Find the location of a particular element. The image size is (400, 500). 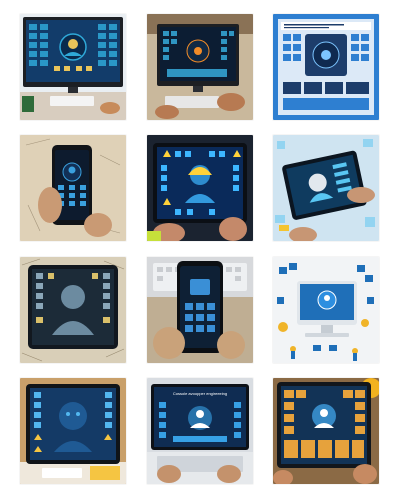

desk-monitor-hands-image is located at coordinates (200, 67).